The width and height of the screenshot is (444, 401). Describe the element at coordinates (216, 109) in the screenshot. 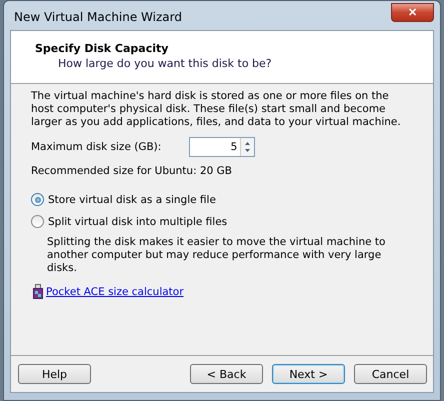

I see `description-text: The virtual machine's hard disk is stored as one or more files on the host computer's physical disk. These file(s) start small and become larger as you add applications, files, and data to your virtual machine.` at that location.